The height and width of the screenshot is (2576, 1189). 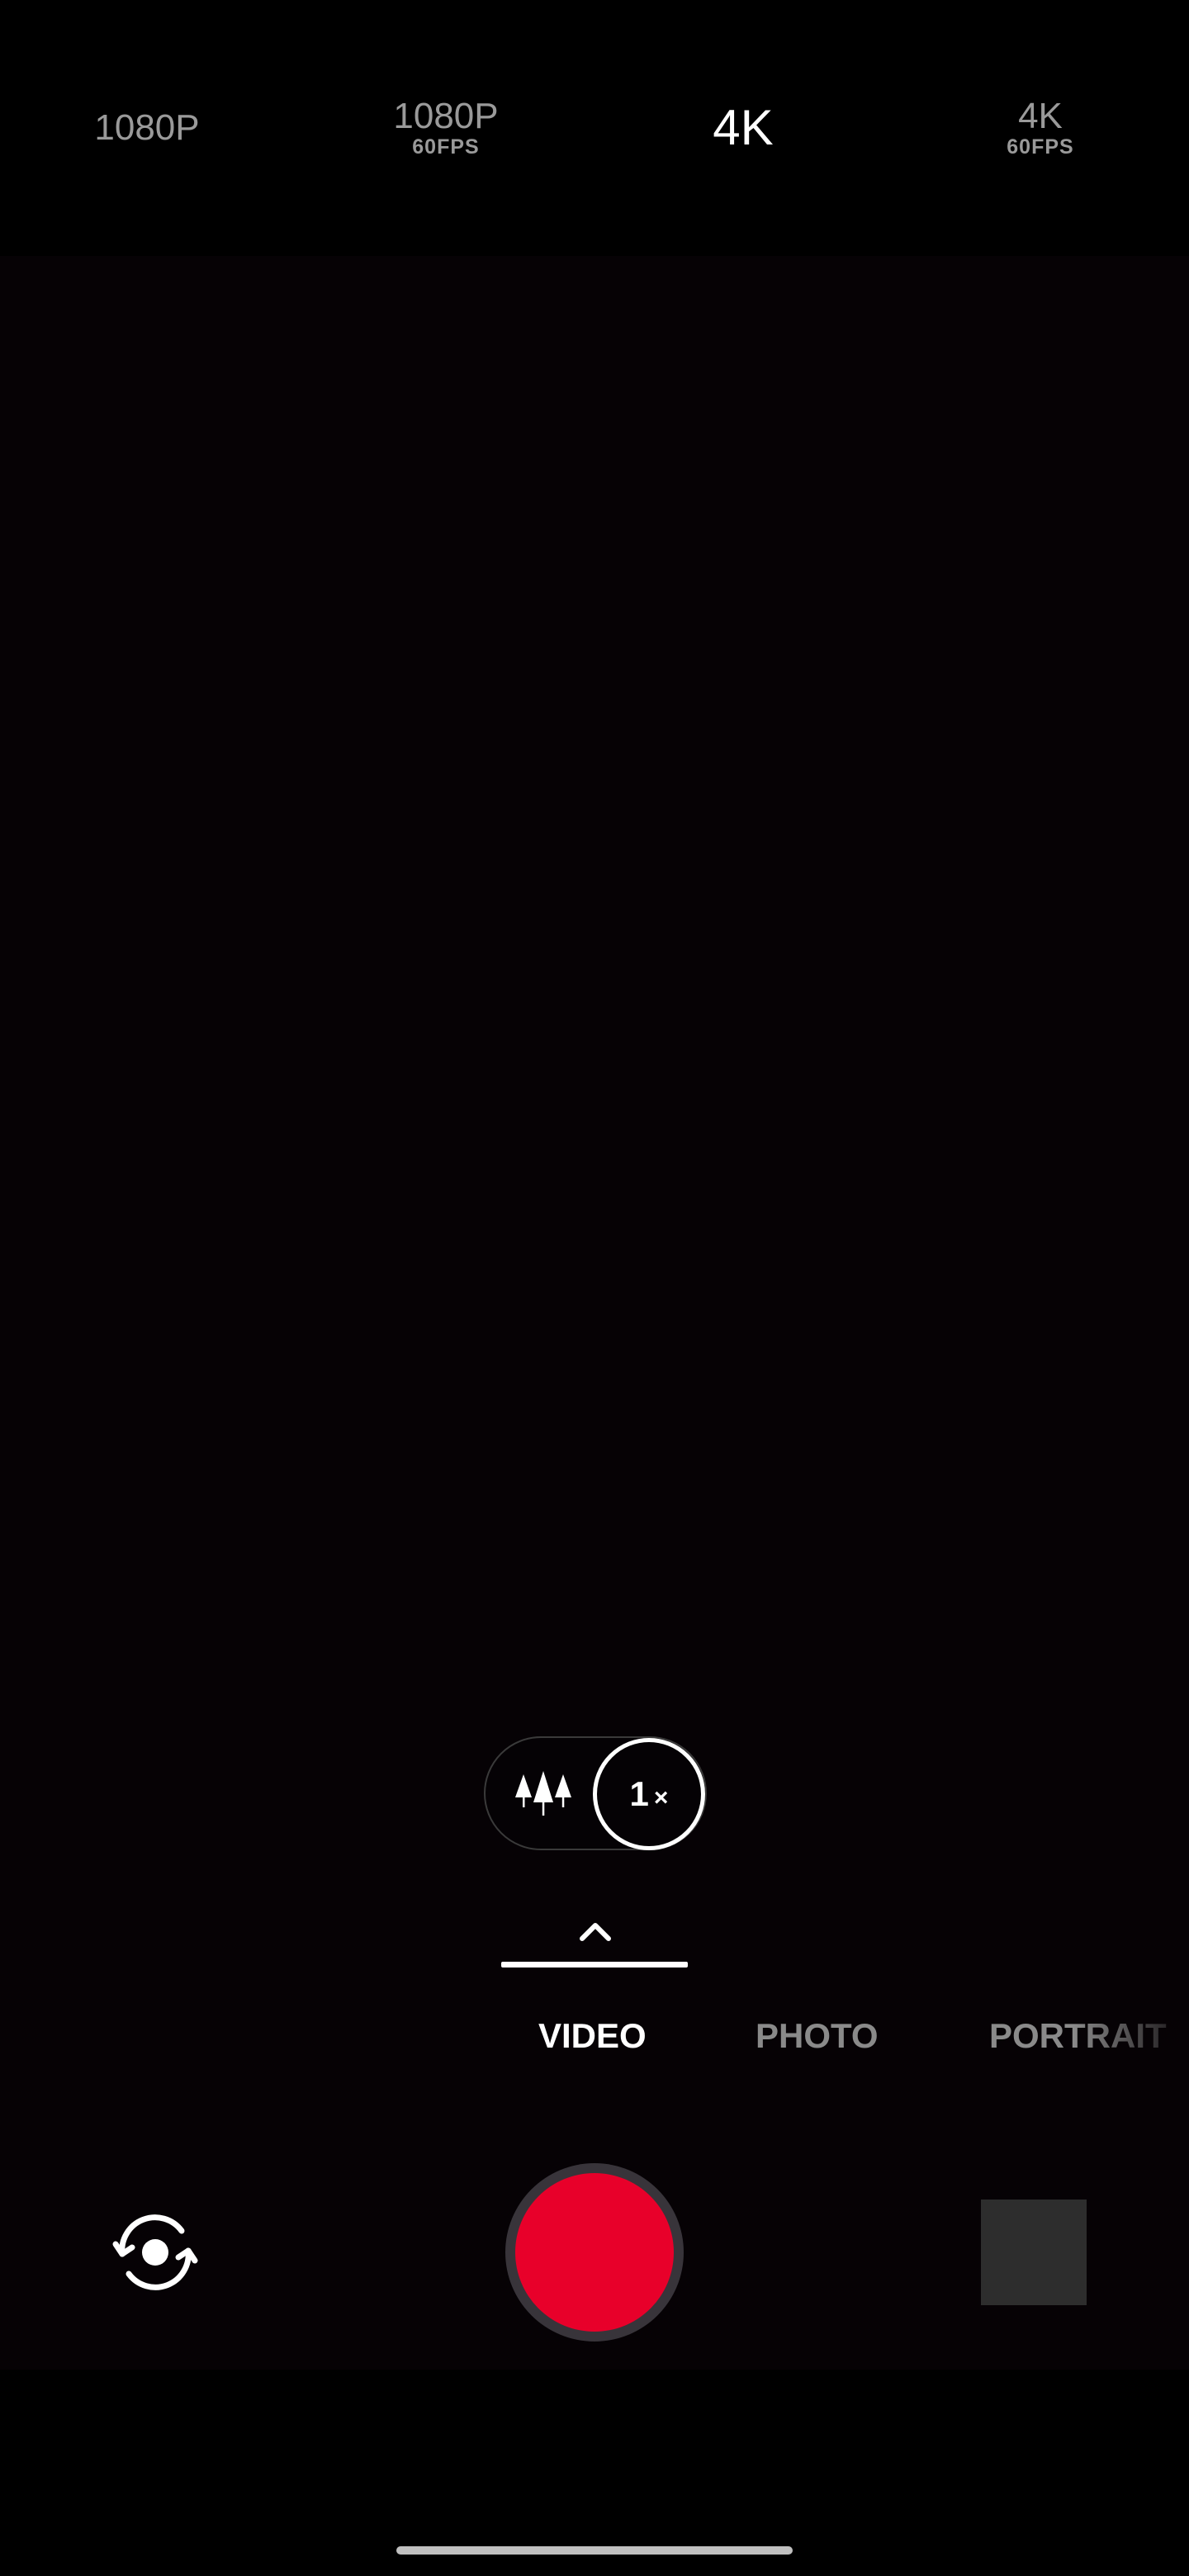 I want to click on record-button-inner, so click(x=594, y=2252).